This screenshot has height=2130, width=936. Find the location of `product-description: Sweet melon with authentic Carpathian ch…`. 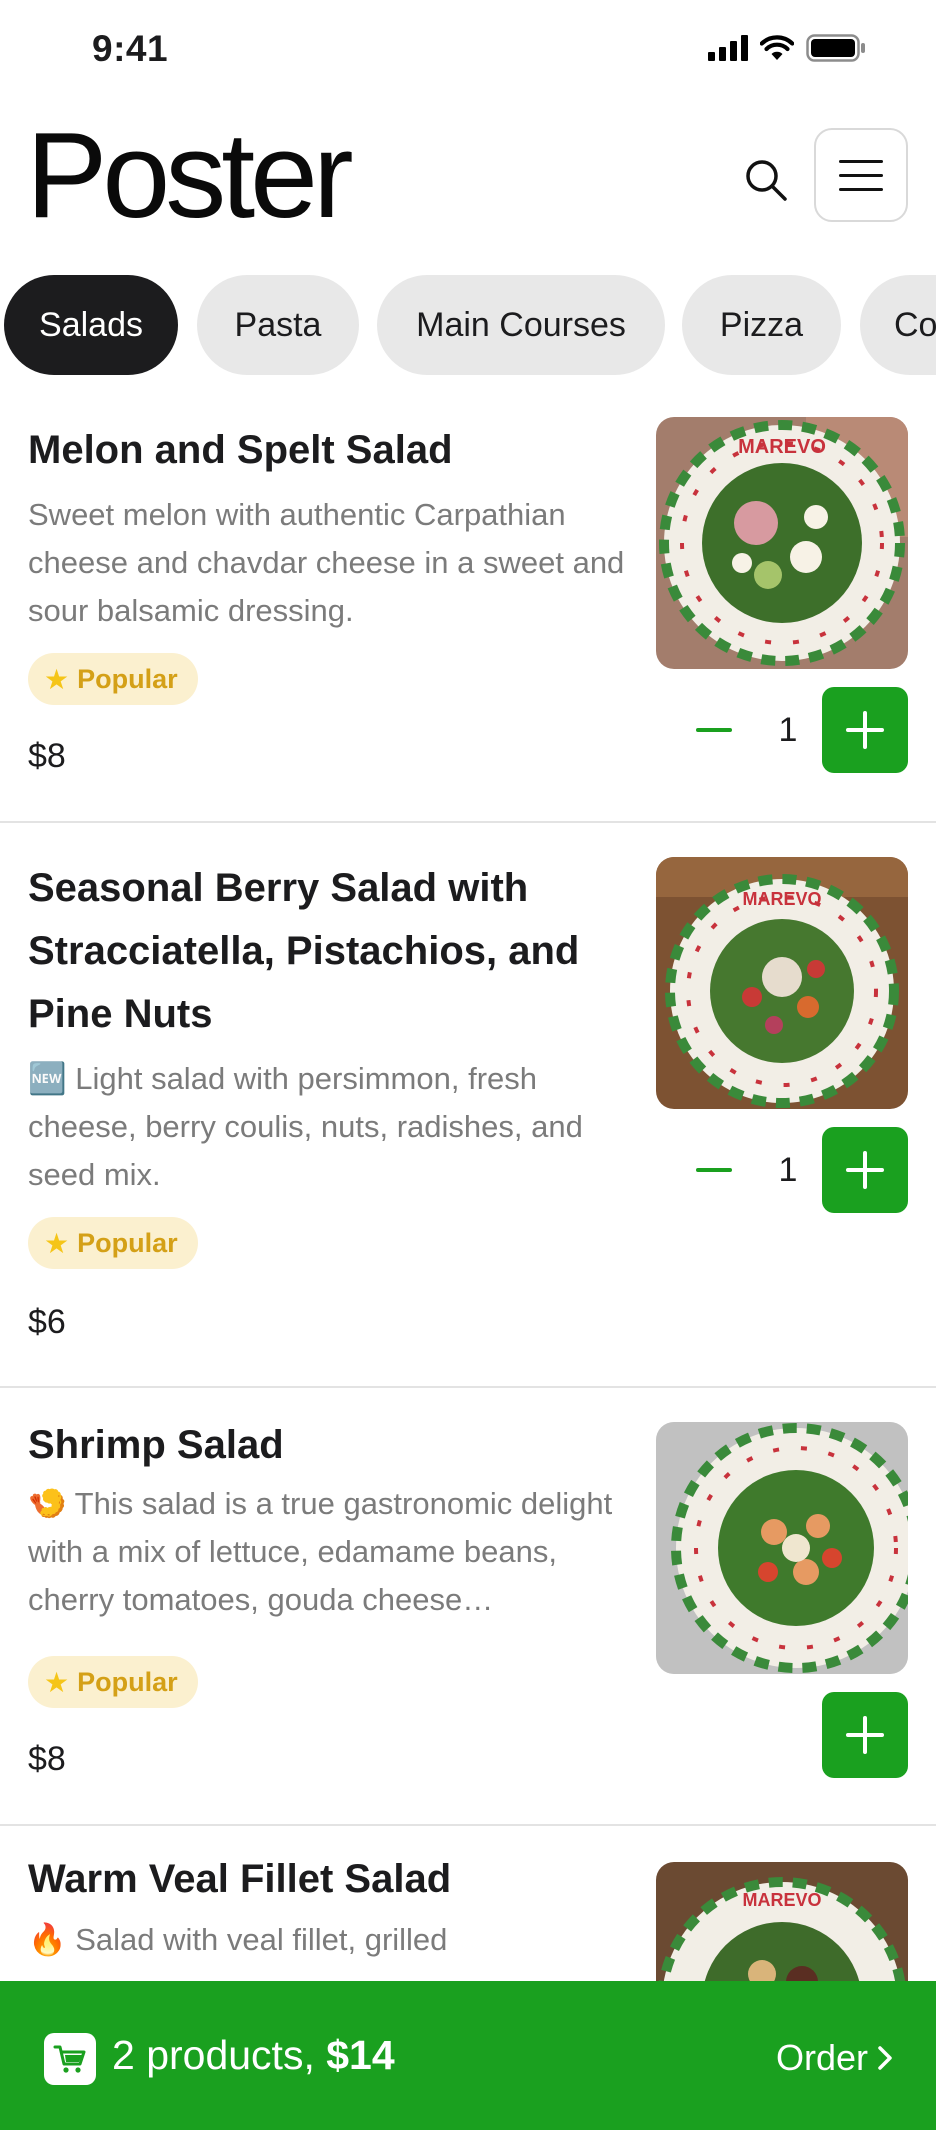

product-description: Sweet melon with authentic Carpathian ch… is located at coordinates (326, 562).